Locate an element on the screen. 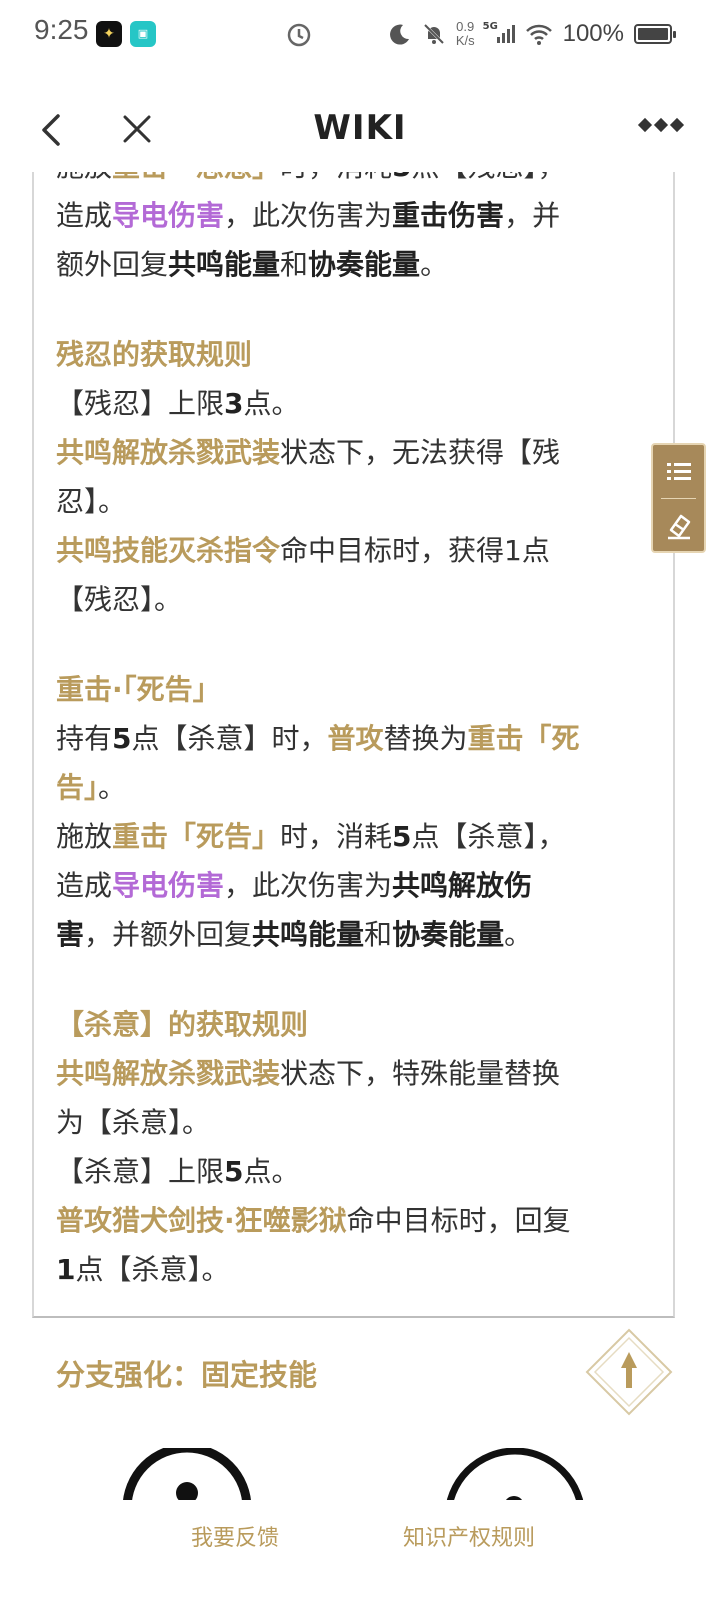 The image size is (720, 1600). skill-link: 告」 is located at coordinates (77, 787).